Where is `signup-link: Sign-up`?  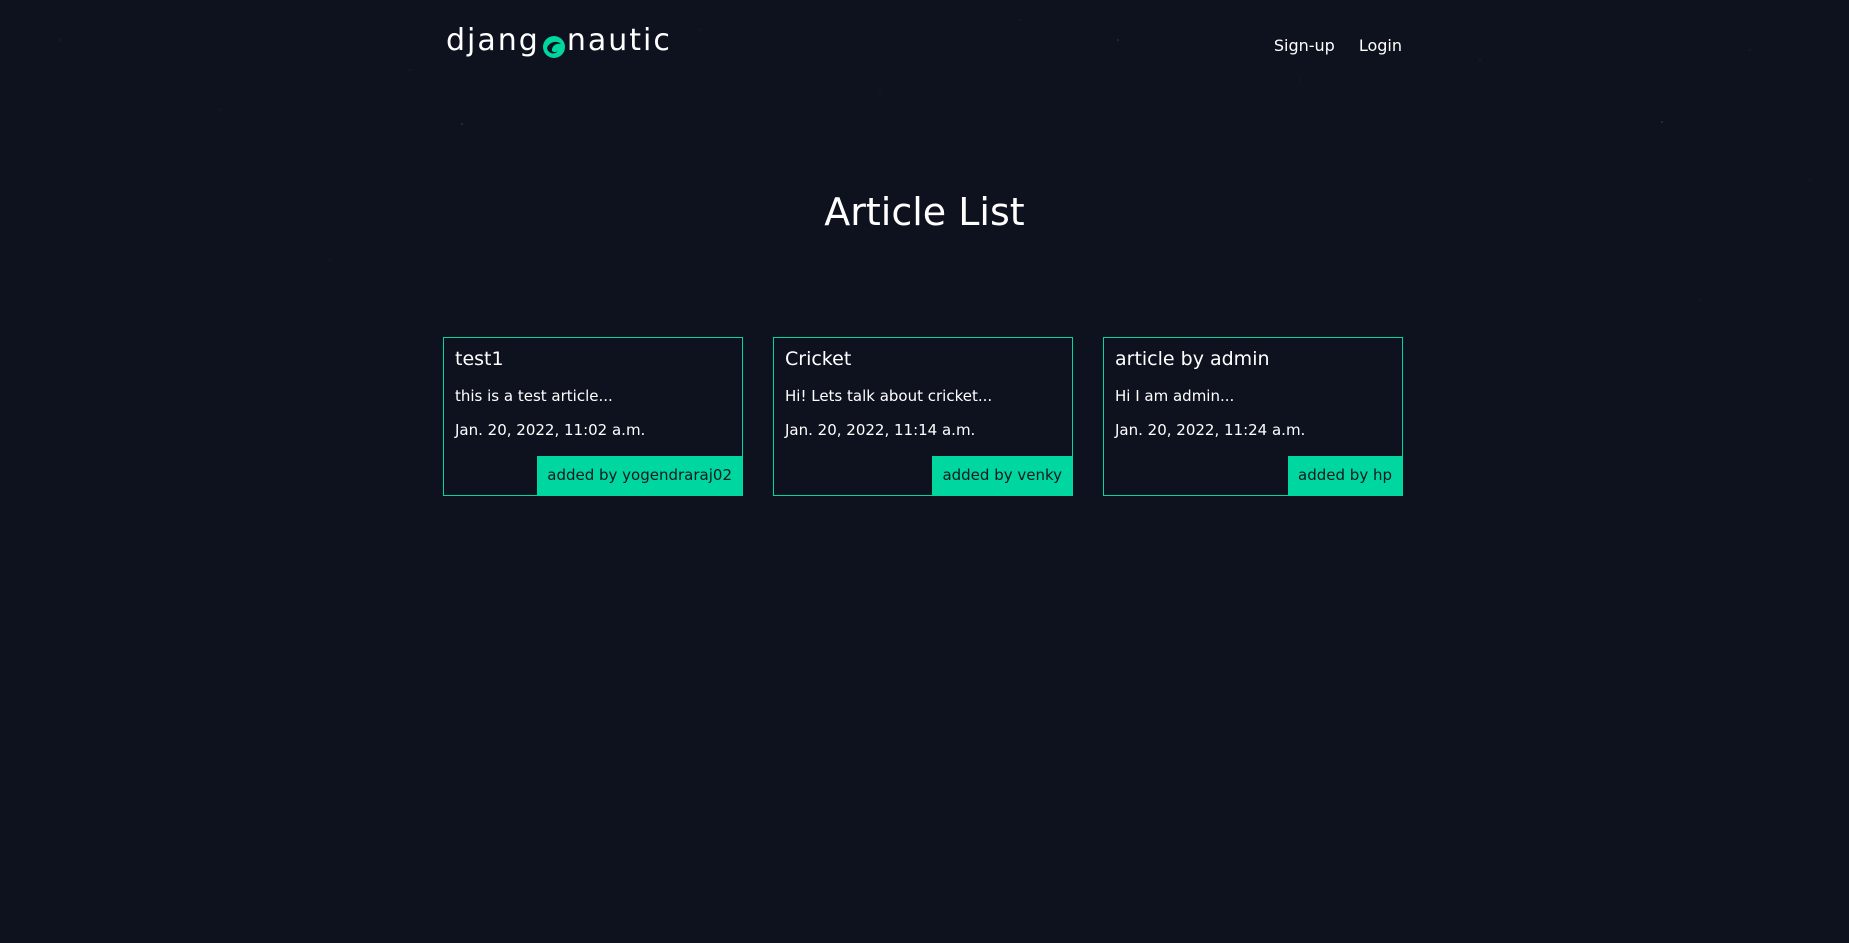 signup-link: Sign-up is located at coordinates (1304, 45).